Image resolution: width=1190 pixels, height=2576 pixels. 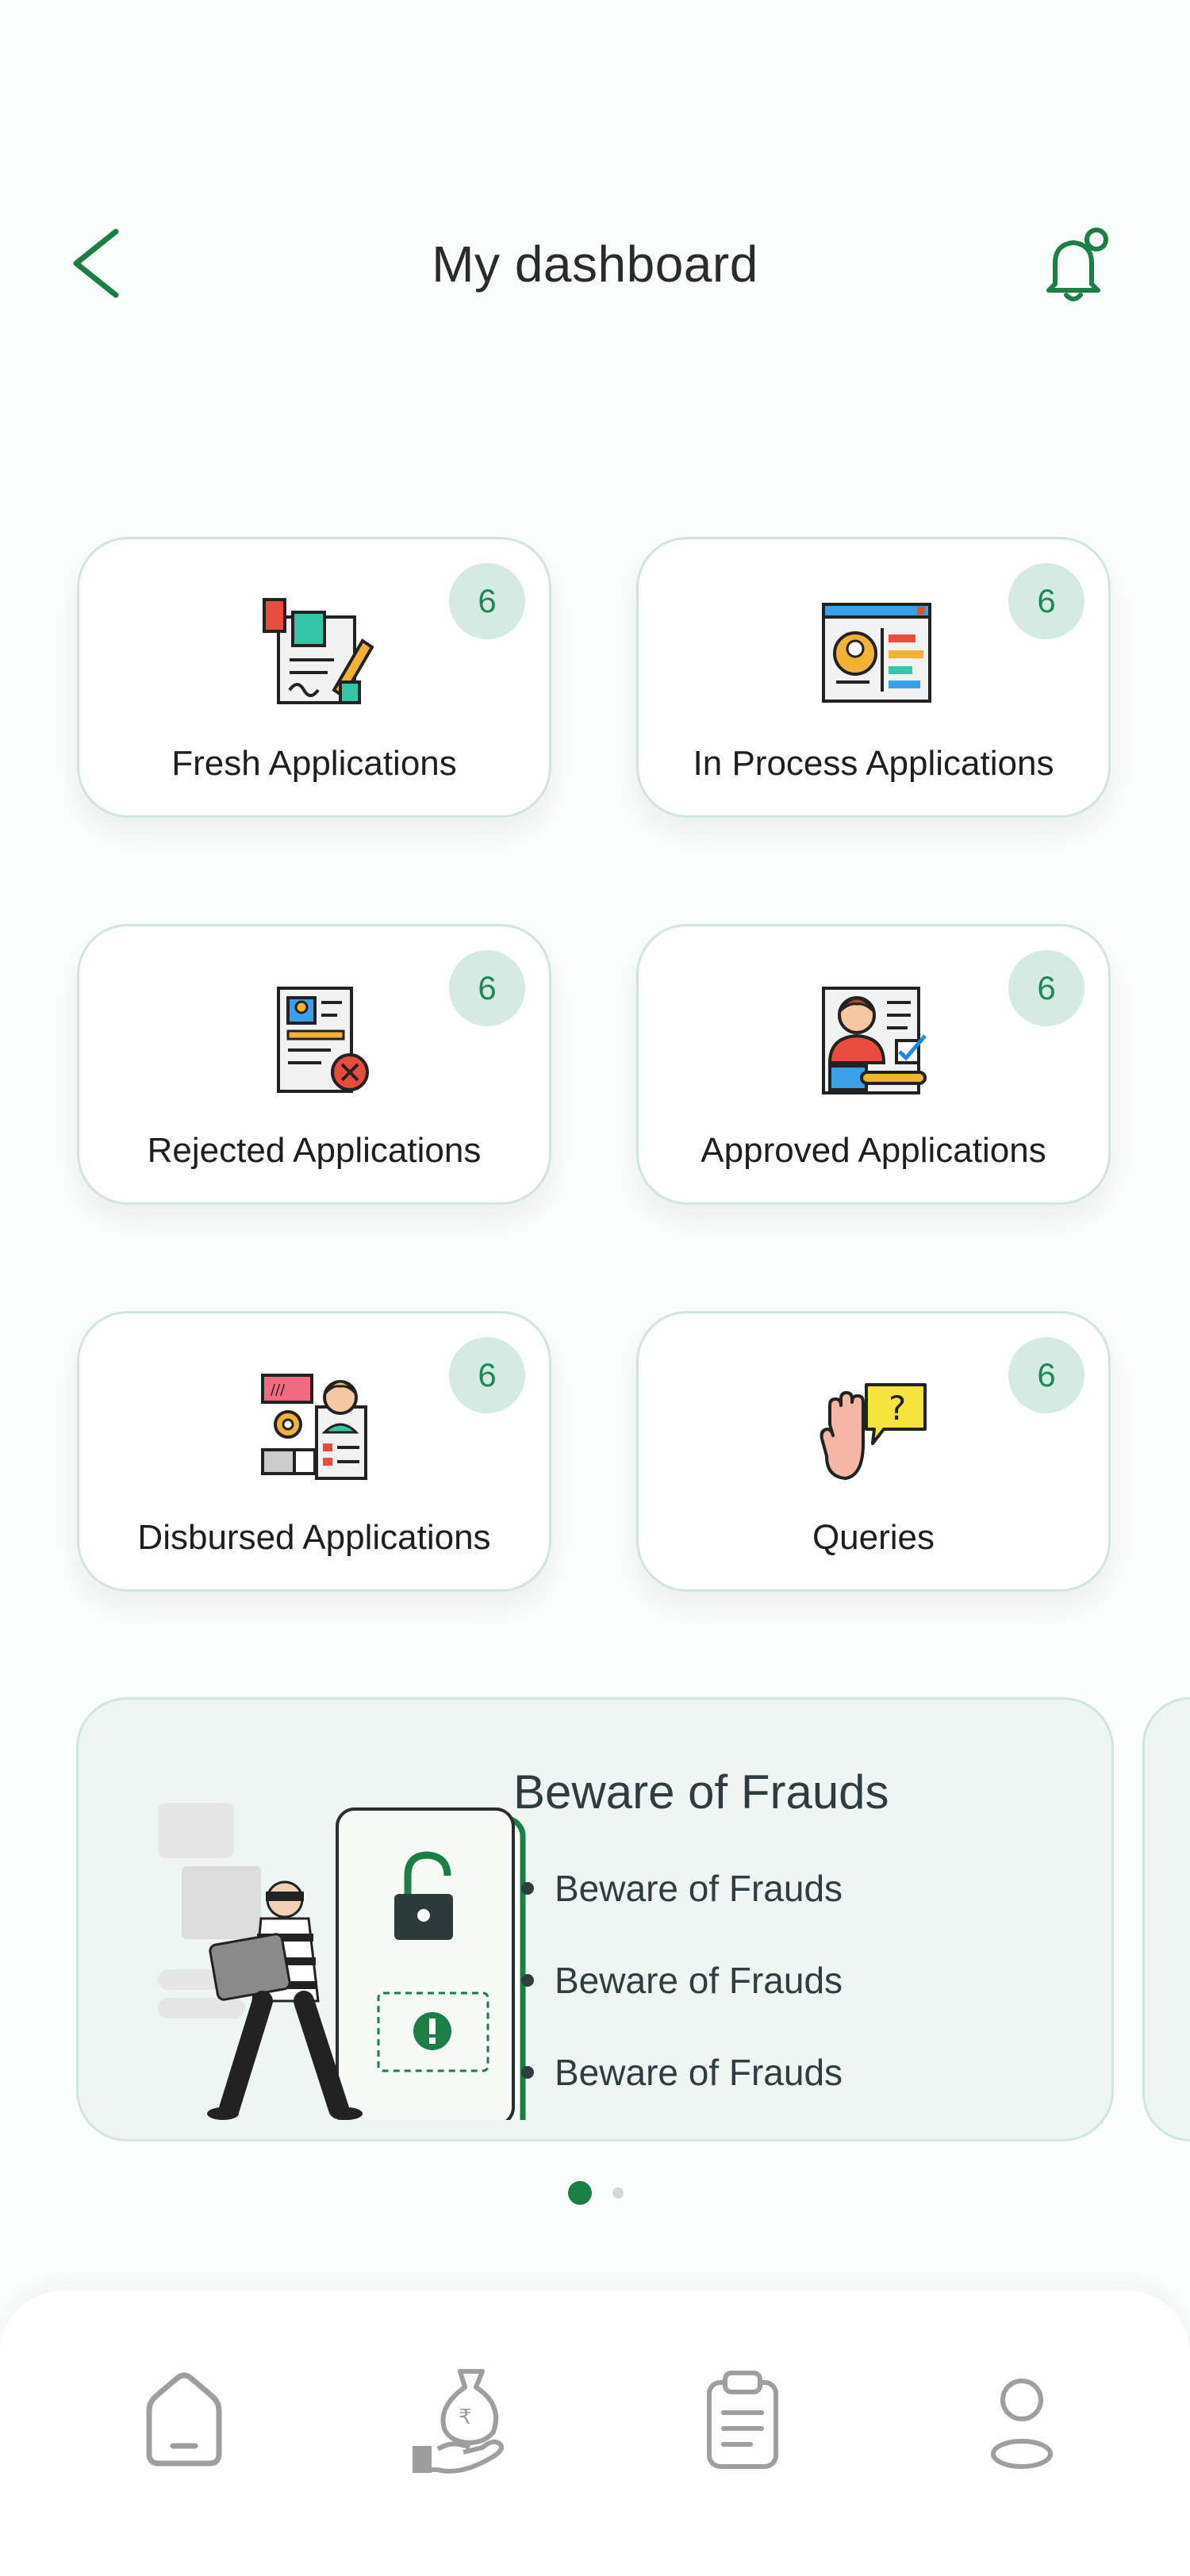 What do you see at coordinates (876, 653) in the screenshot?
I see `profile-progress-icon` at bounding box center [876, 653].